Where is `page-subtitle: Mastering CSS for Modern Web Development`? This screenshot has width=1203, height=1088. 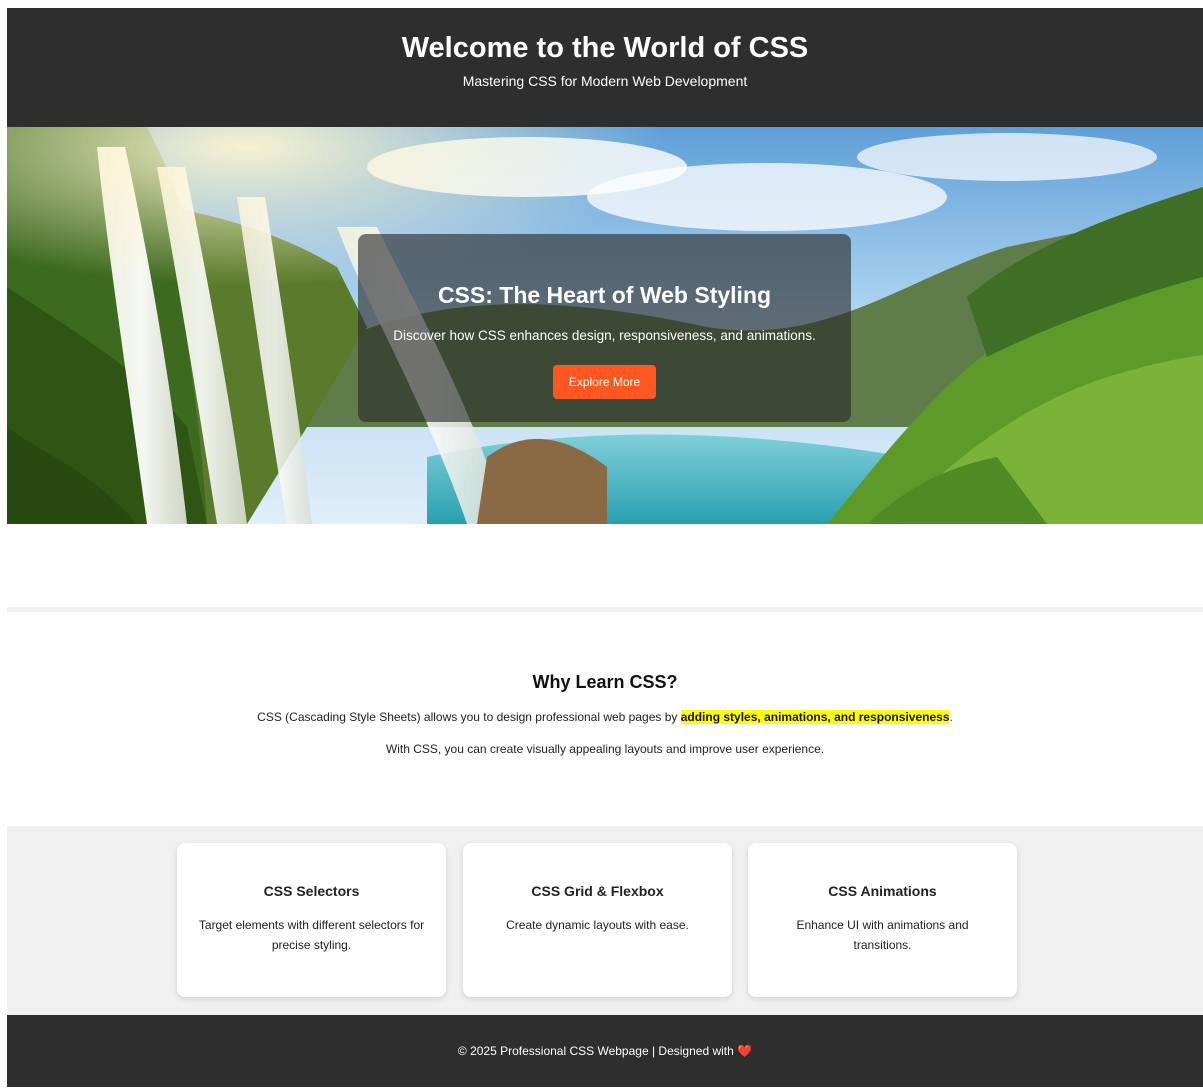 page-subtitle: Mastering CSS for Modern Web Development is located at coordinates (605, 81).